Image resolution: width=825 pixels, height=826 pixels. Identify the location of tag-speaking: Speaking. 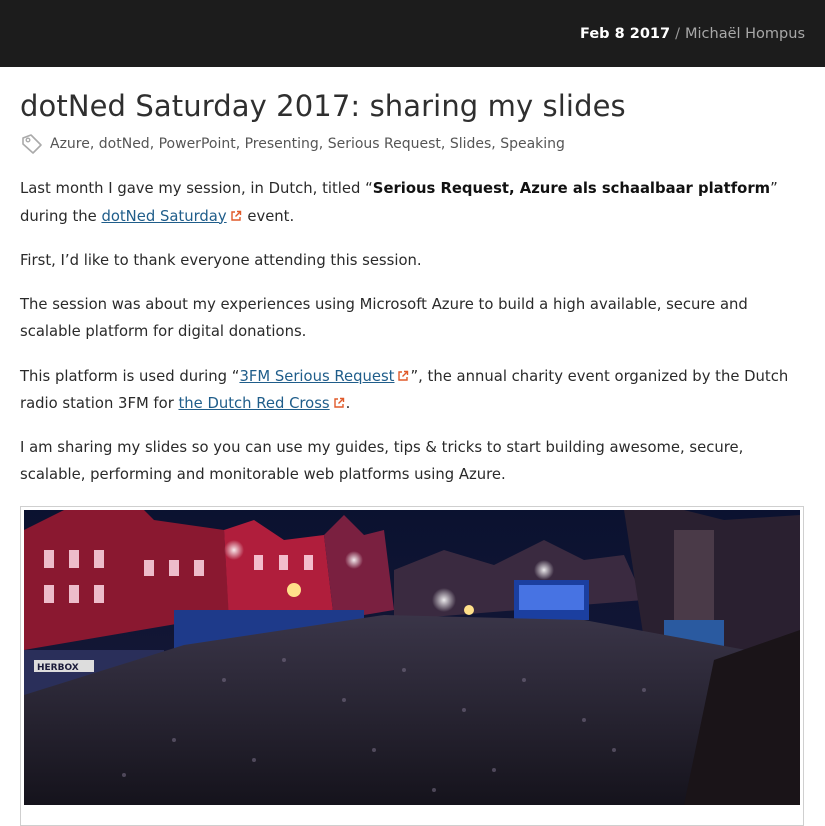
(532, 144).